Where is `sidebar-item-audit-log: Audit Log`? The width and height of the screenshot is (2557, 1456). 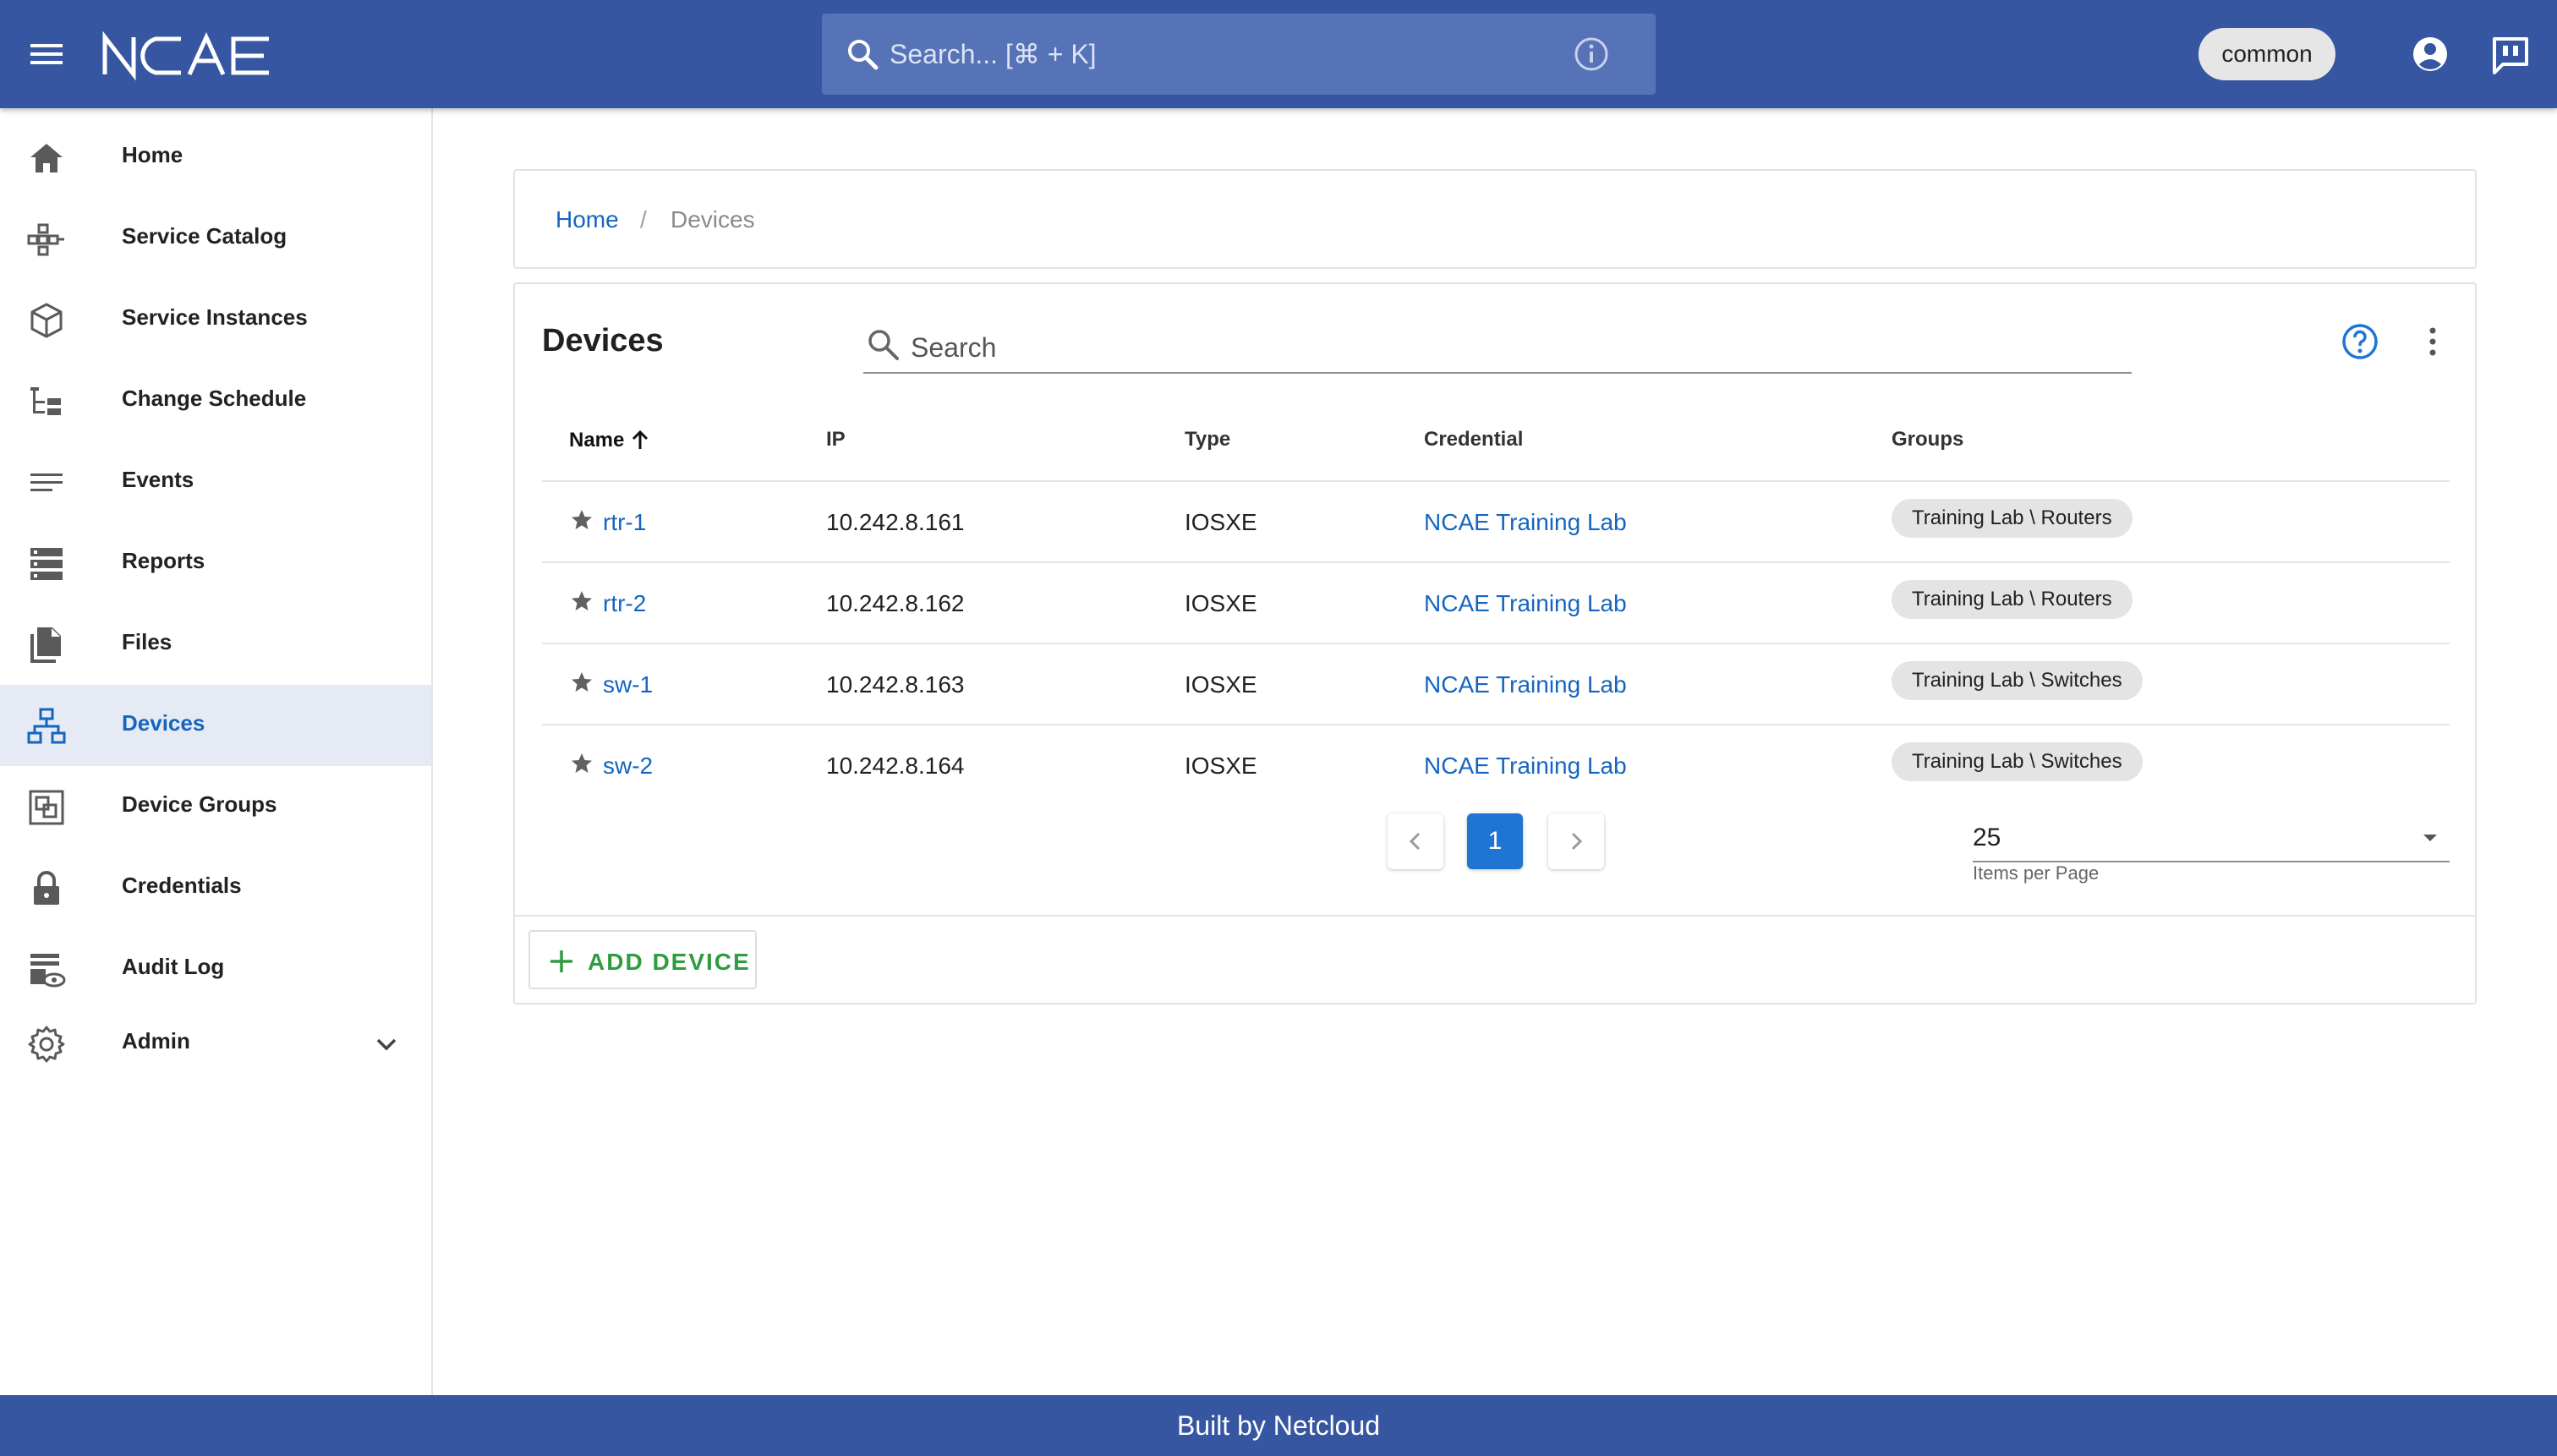
sidebar-item-audit-log: Audit Log is located at coordinates (215, 969).